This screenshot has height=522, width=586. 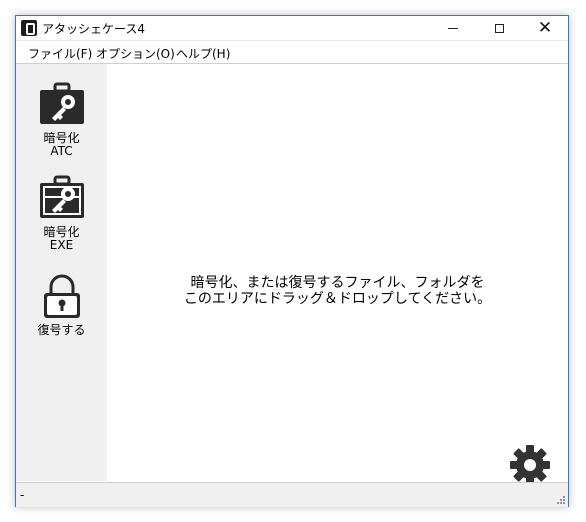 What do you see at coordinates (292, 494) in the screenshot?
I see `status-bar: -` at bounding box center [292, 494].